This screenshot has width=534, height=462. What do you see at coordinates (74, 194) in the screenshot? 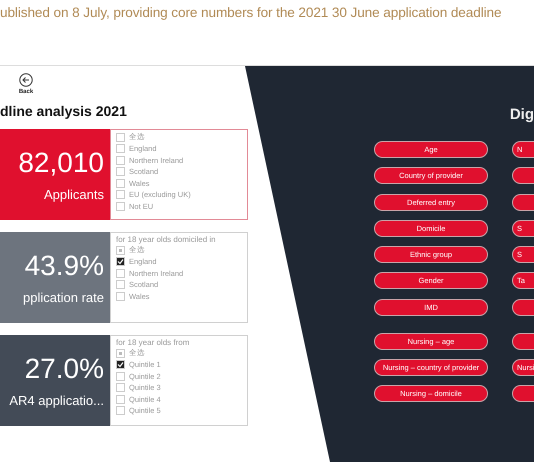
I see `stat-caption: Applicants` at bounding box center [74, 194].